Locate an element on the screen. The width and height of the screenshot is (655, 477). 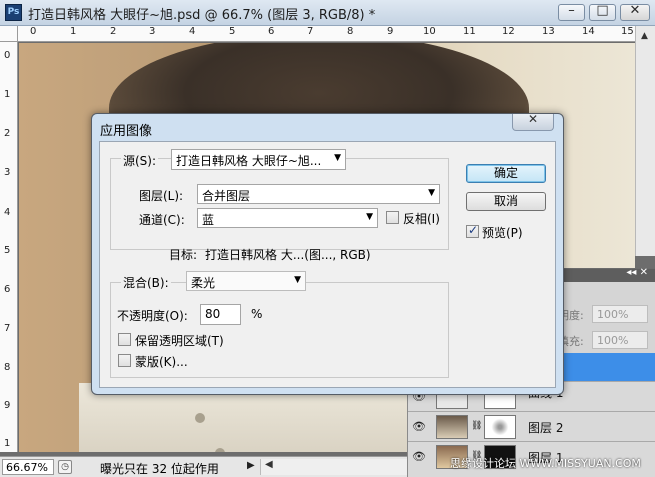
photoshop-icon: Ps is located at coordinates (13, 12).